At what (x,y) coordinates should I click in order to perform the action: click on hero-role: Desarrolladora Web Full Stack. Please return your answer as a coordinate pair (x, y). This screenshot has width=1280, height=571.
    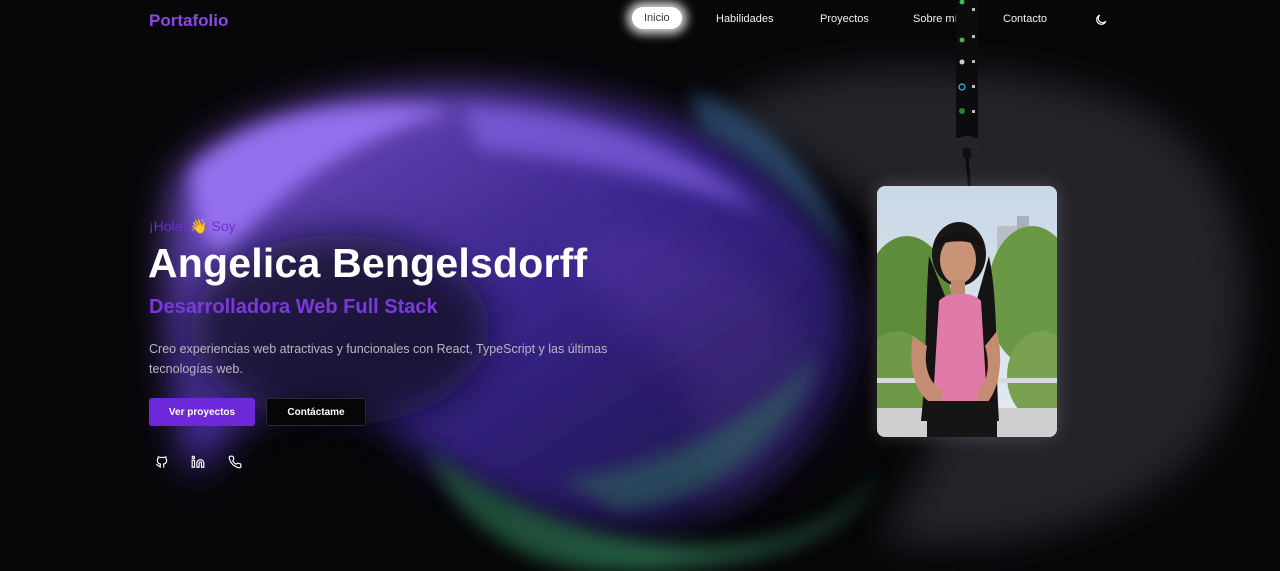
    Looking at the image, I should click on (293, 307).